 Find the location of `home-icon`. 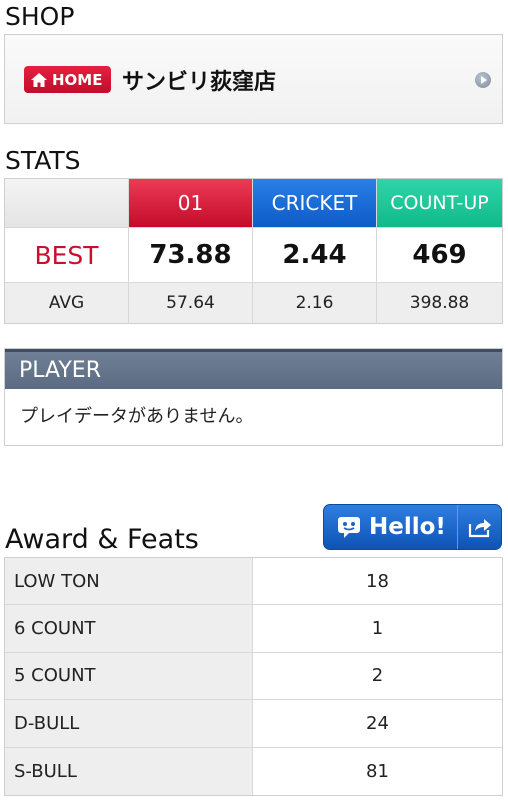

home-icon is located at coordinates (39, 79).